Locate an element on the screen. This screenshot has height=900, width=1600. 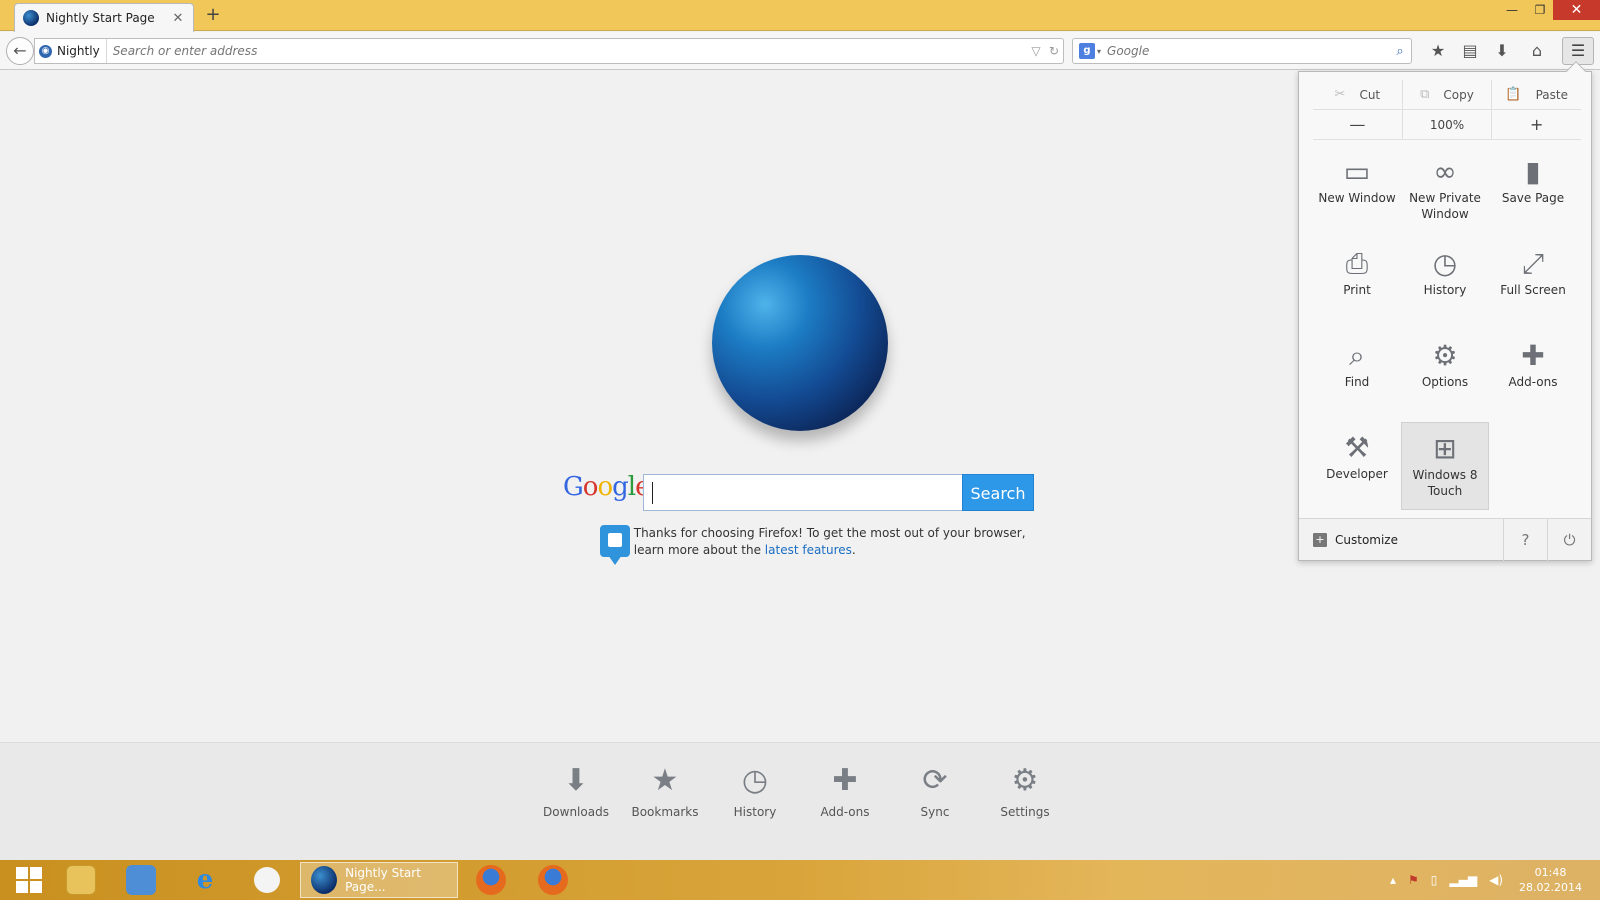
history-button: ◷ History is located at coordinates (1445, 282).